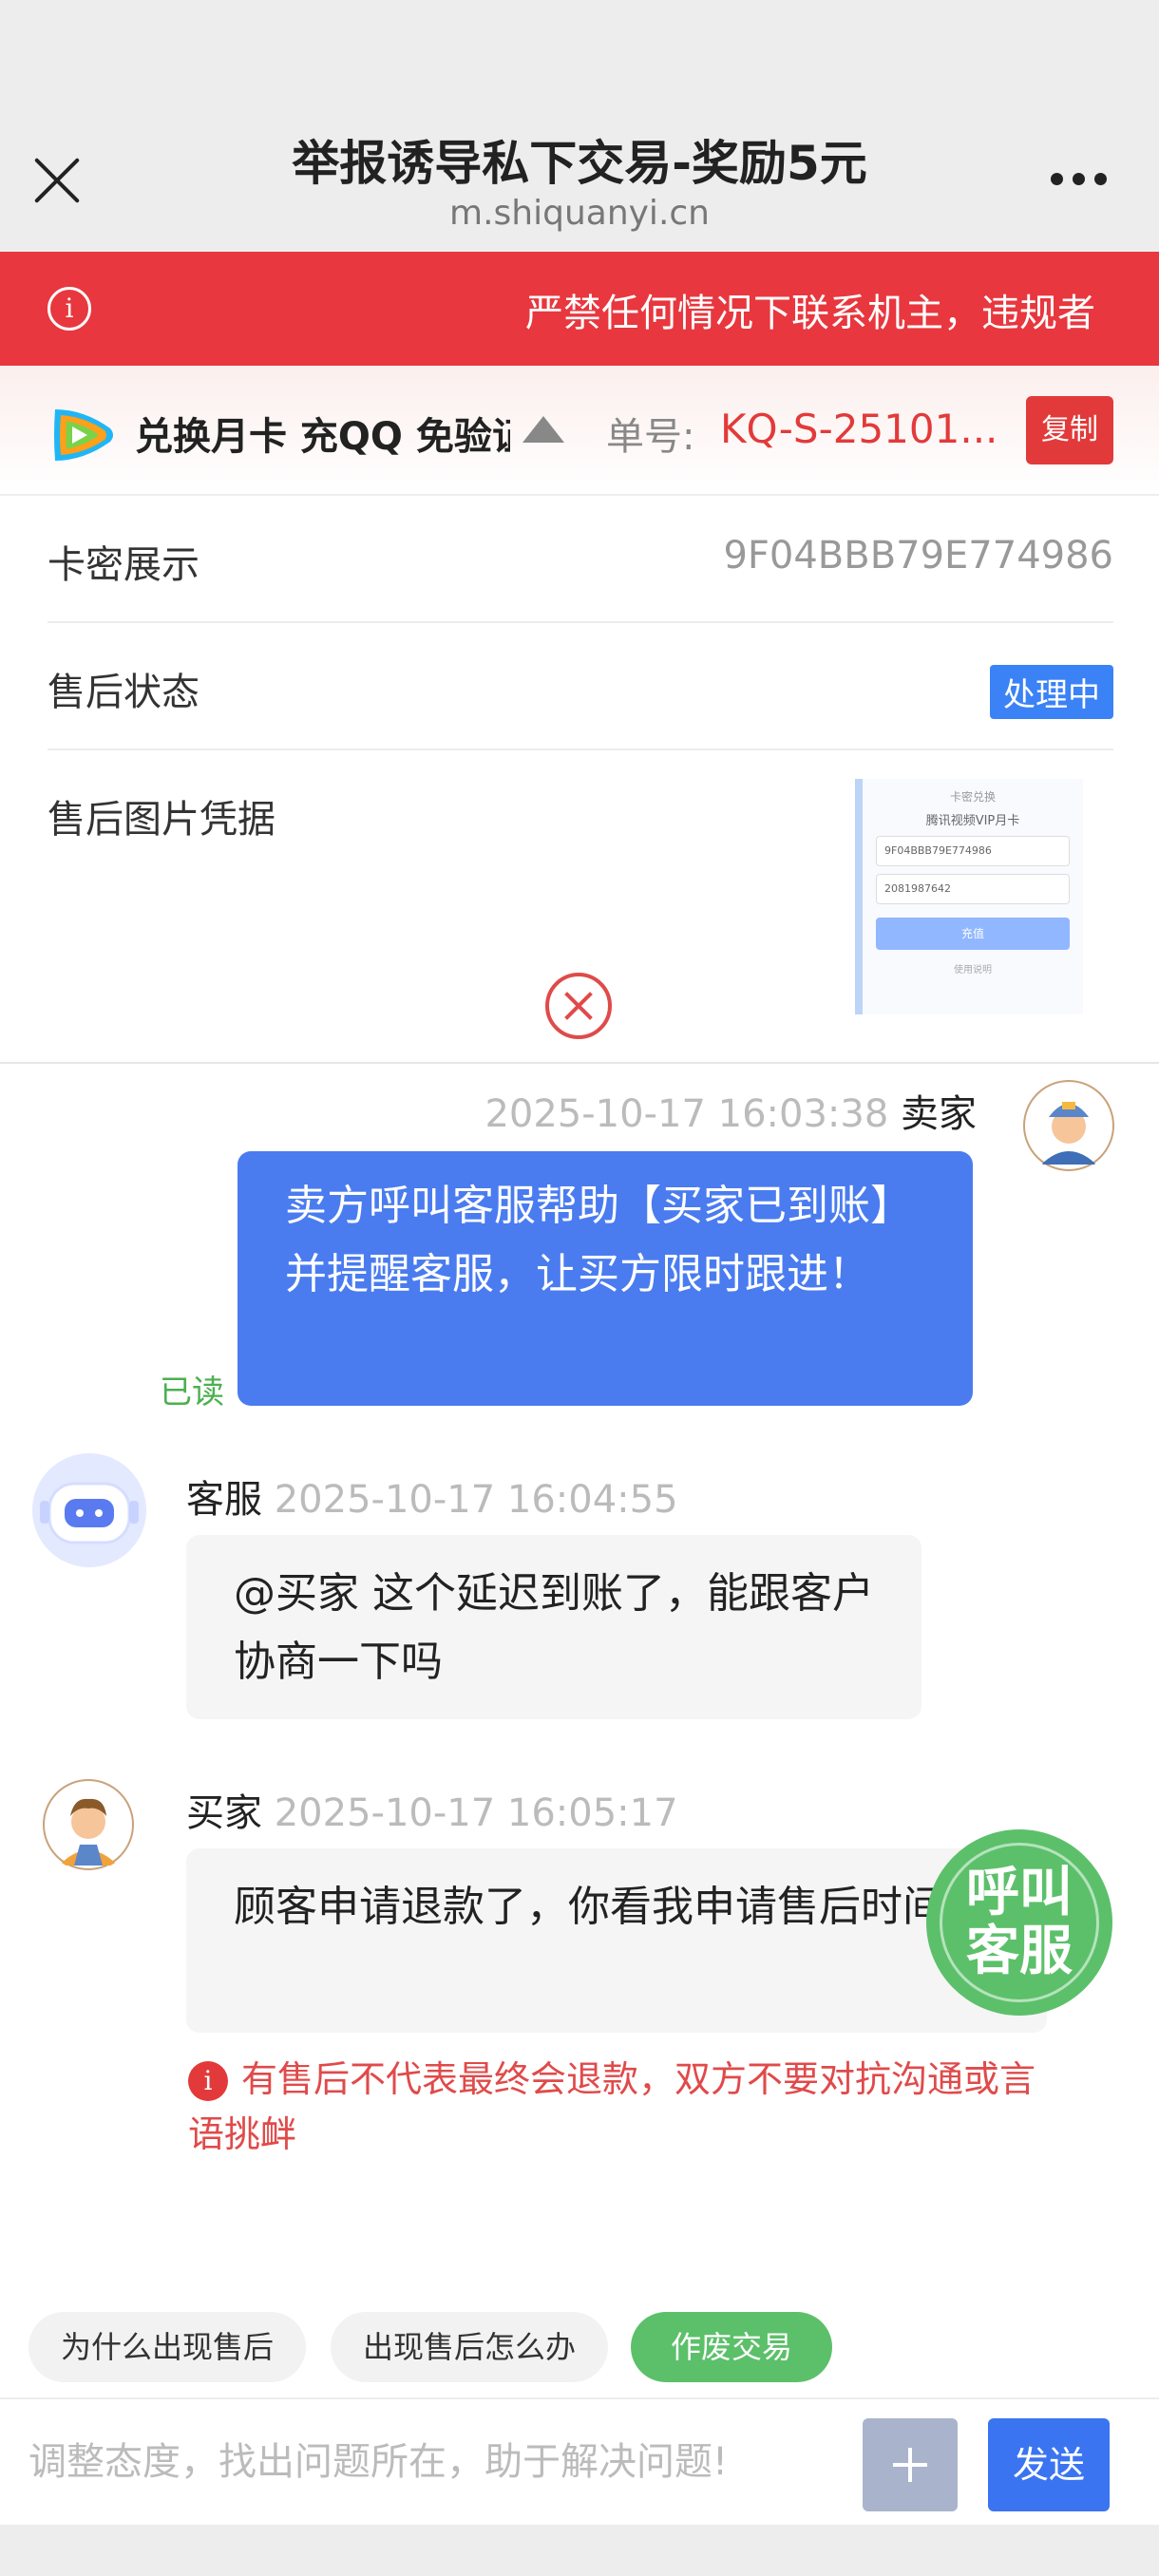 This screenshot has height=2576, width=1159. I want to click on evidence-label: 售后图片凭据, so click(162, 820).